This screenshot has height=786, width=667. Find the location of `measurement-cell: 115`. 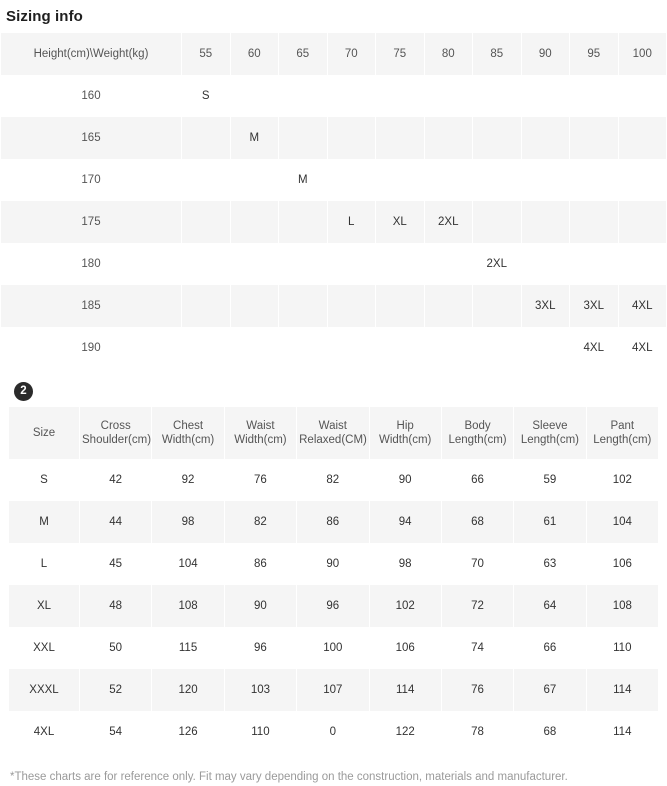

measurement-cell: 115 is located at coordinates (188, 648).